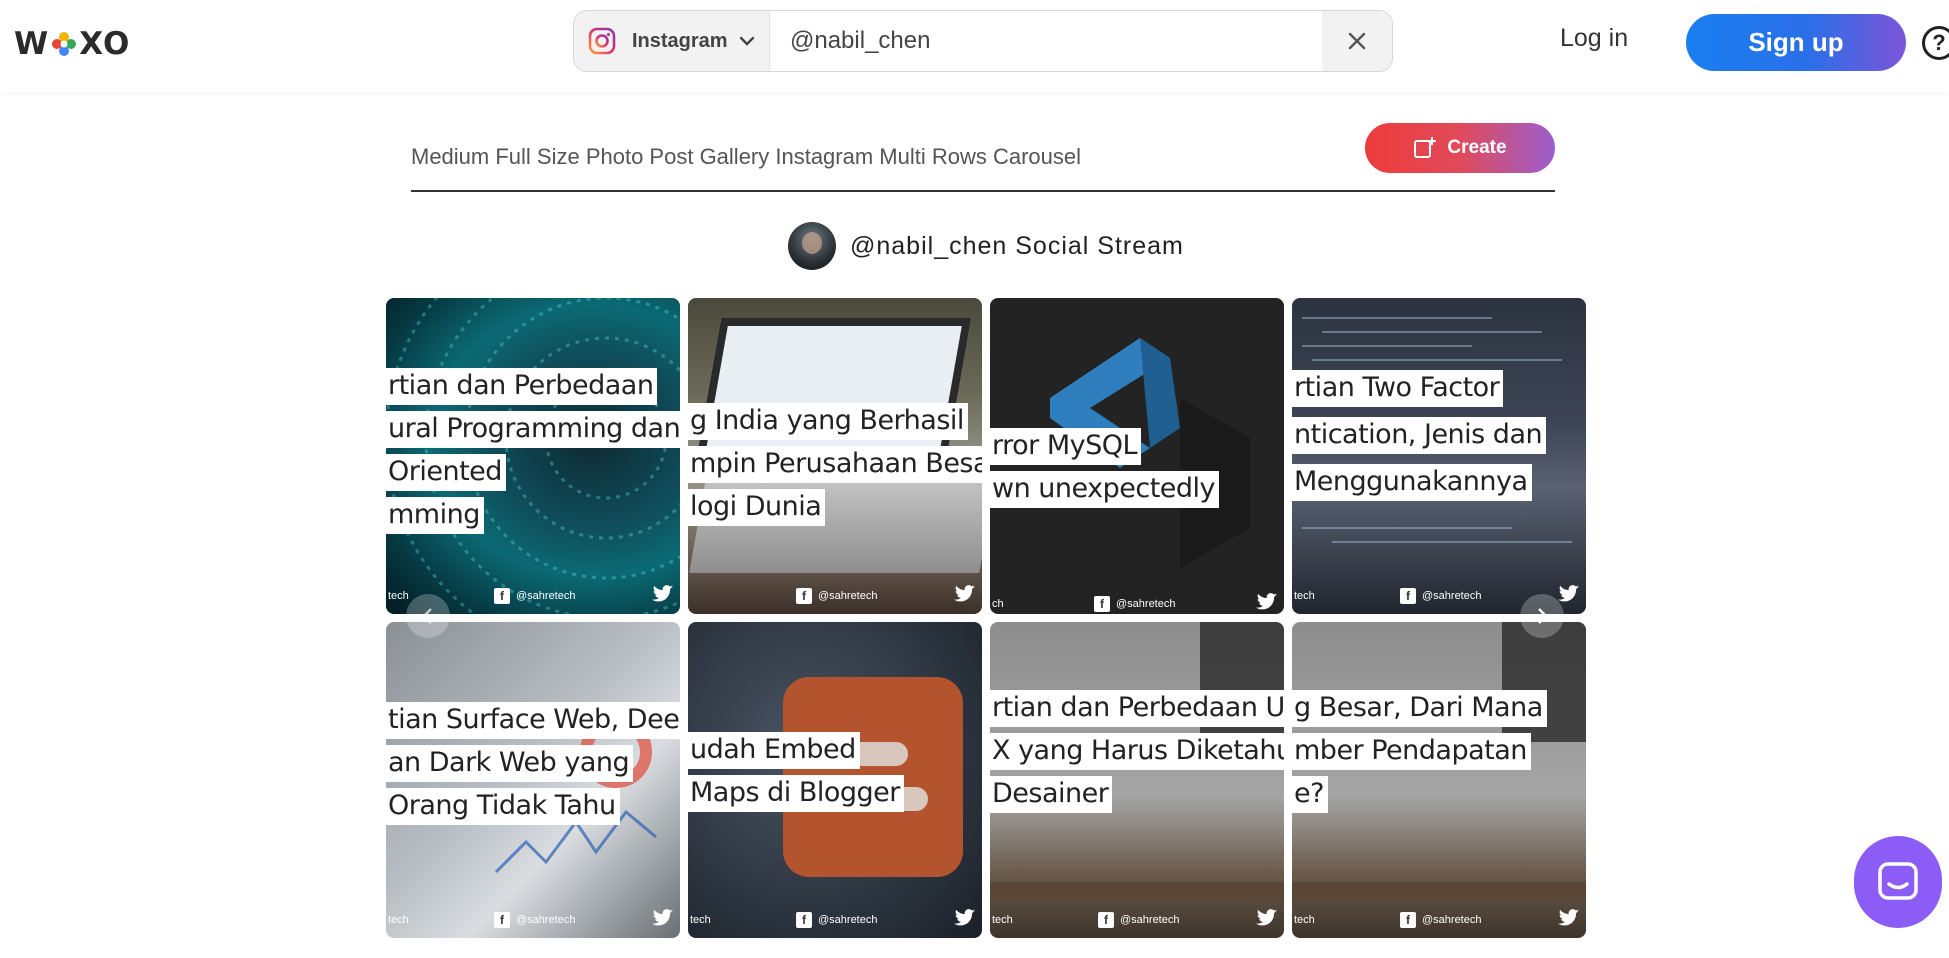 The height and width of the screenshot is (958, 1949). I want to click on clear-search-button, so click(1357, 41).